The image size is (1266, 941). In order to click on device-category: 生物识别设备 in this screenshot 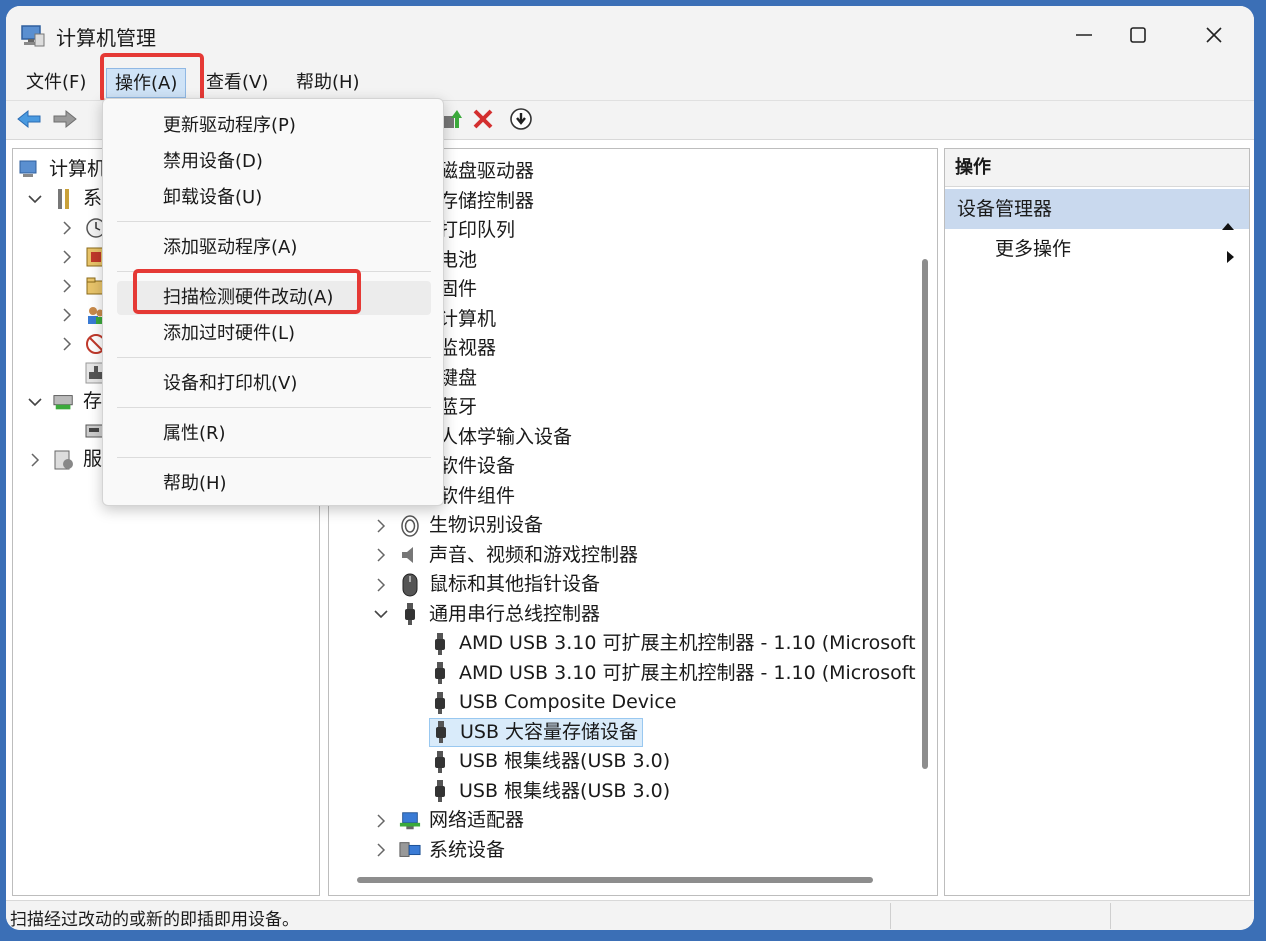, I will do `click(458, 525)`.